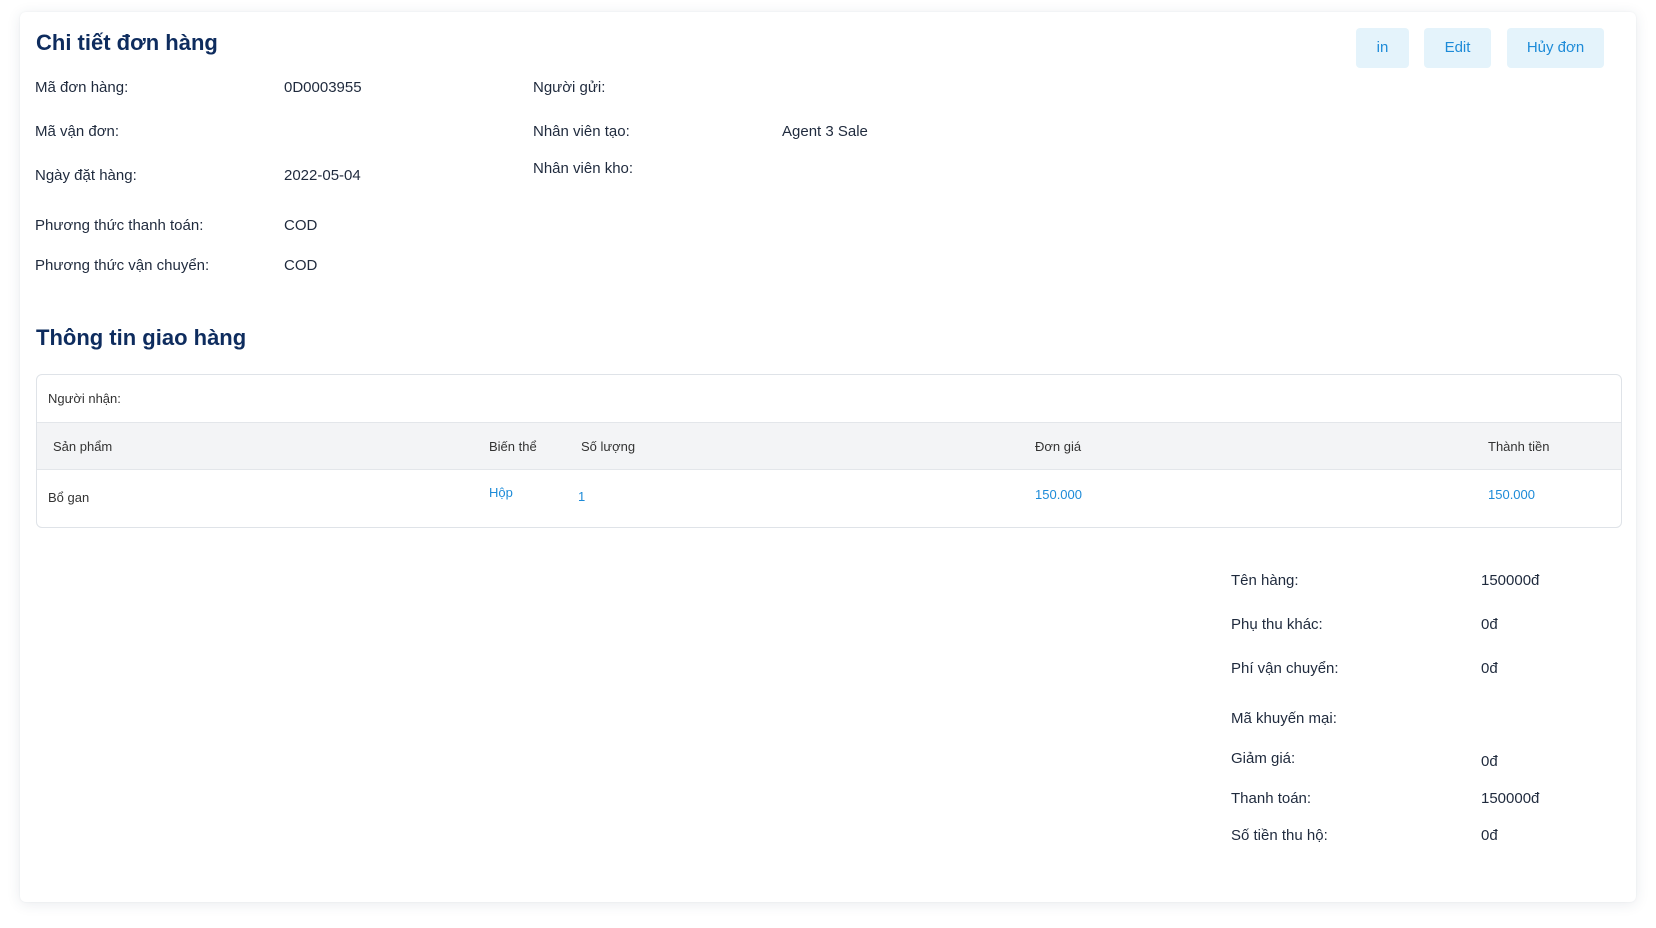 This screenshot has height=928, width=1656. What do you see at coordinates (1489, 835) in the screenshot?
I see `cod-amount-value: 0đ` at bounding box center [1489, 835].